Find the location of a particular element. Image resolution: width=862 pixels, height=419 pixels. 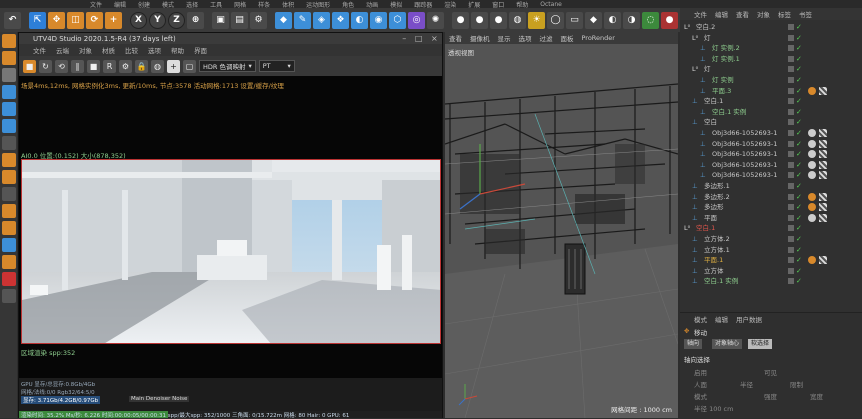

octane-environment-icon: ◑ is located at coordinates (631, 20).